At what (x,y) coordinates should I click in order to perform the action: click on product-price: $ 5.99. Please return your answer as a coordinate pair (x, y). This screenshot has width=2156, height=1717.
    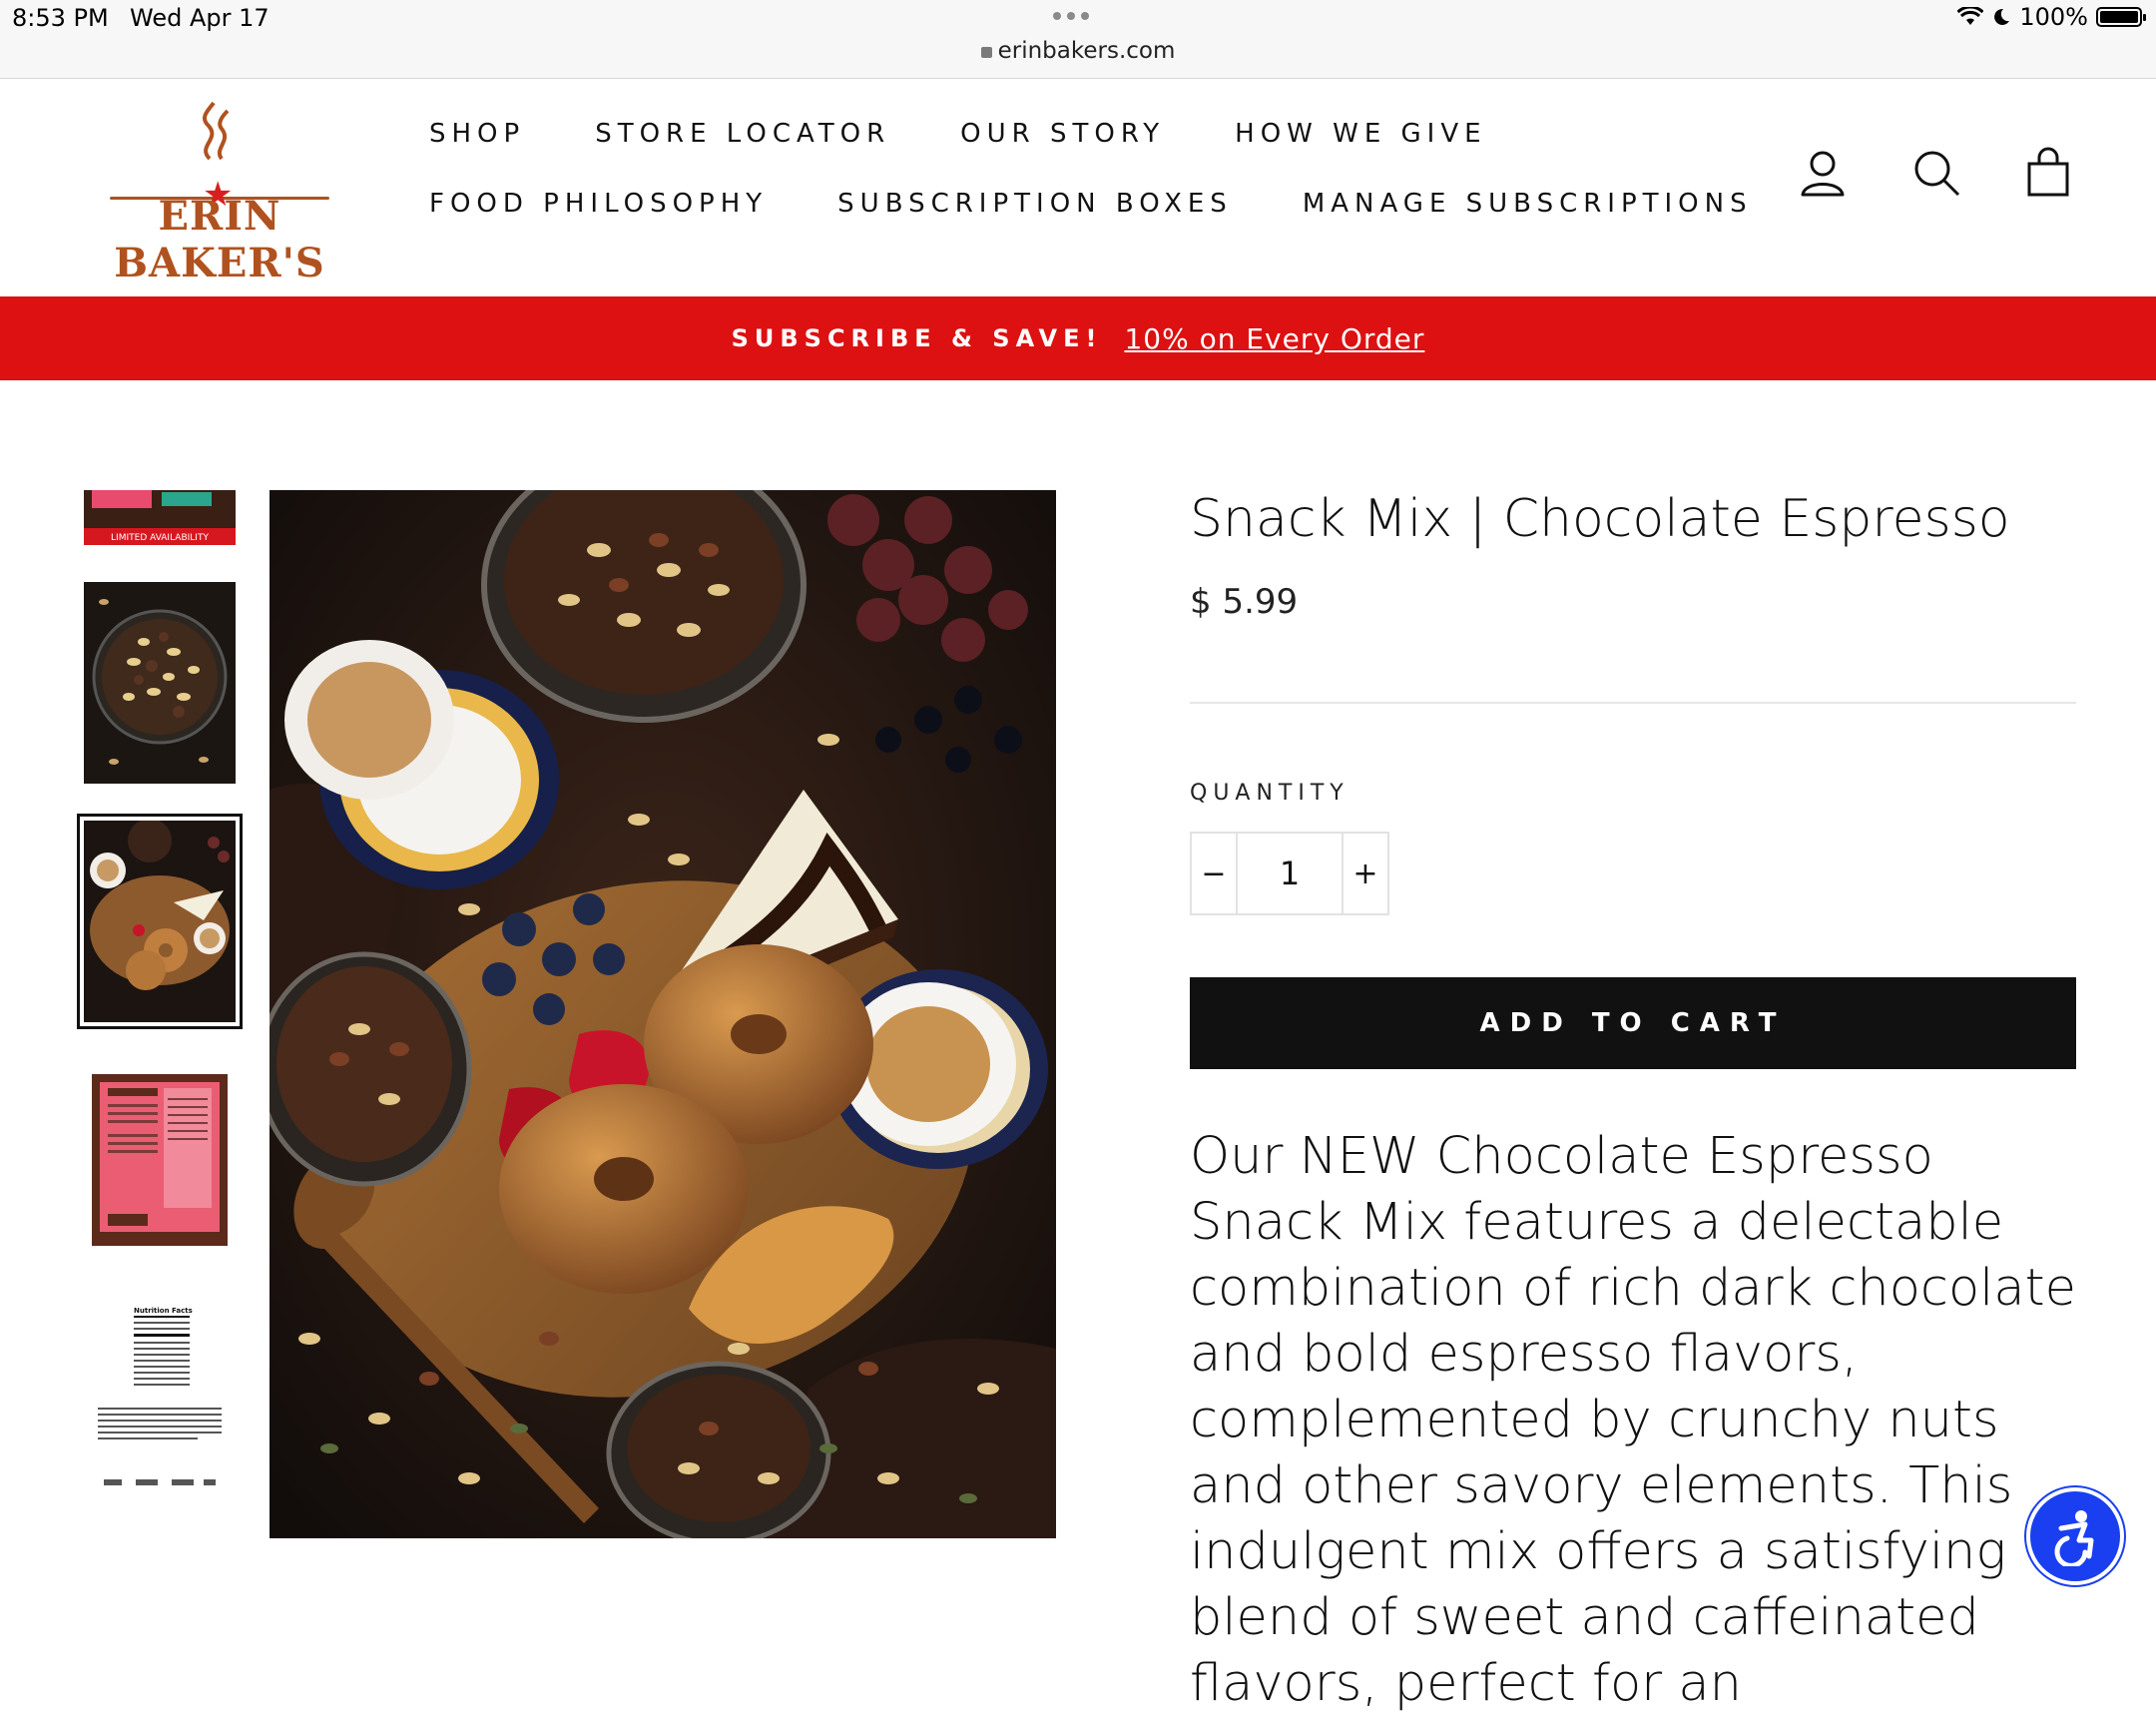
    Looking at the image, I should click on (1244, 602).